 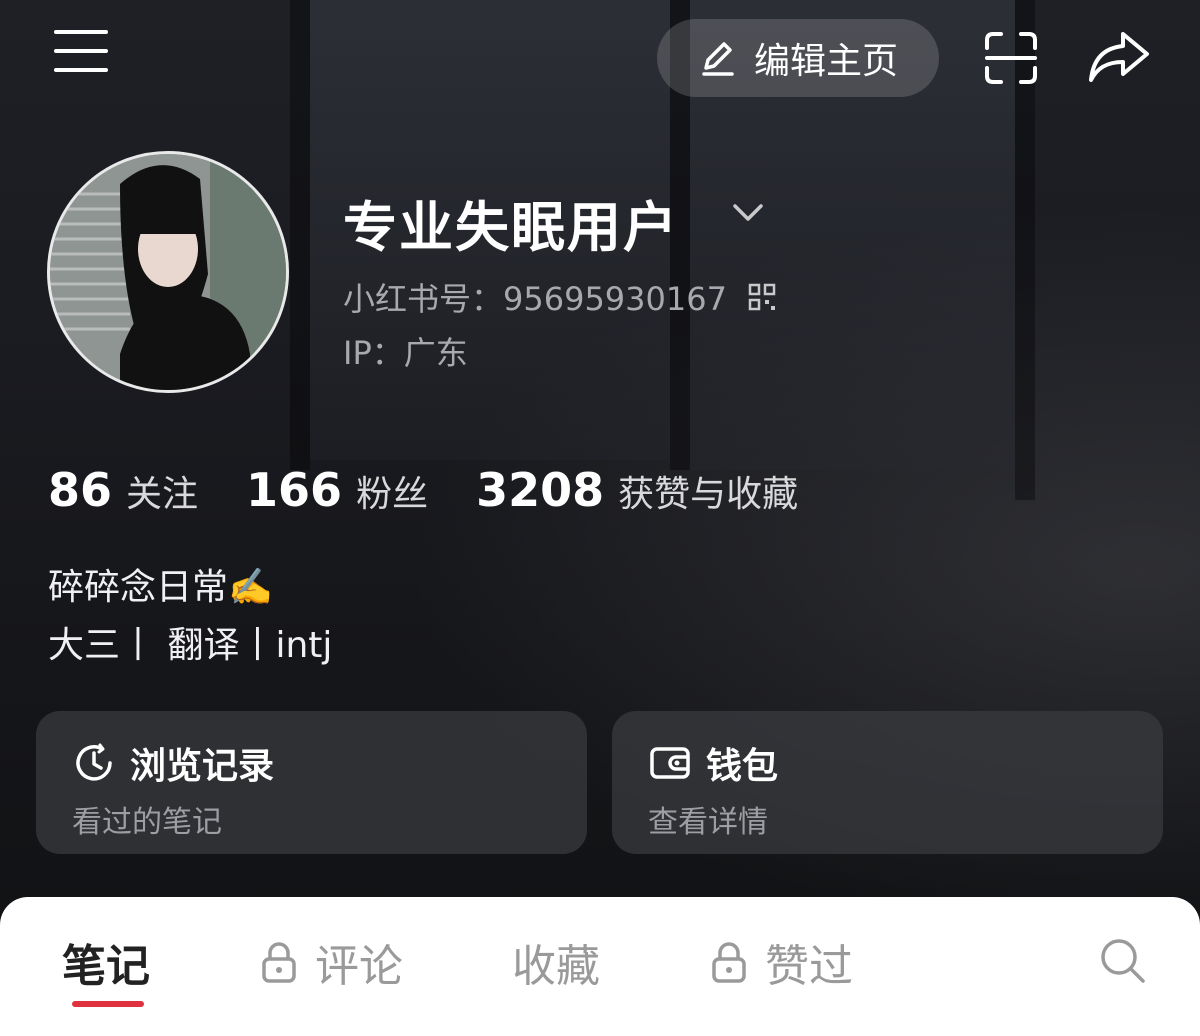 I want to click on content-tabs: 笔记 评论 收藏 赞过, so click(x=600, y=966).